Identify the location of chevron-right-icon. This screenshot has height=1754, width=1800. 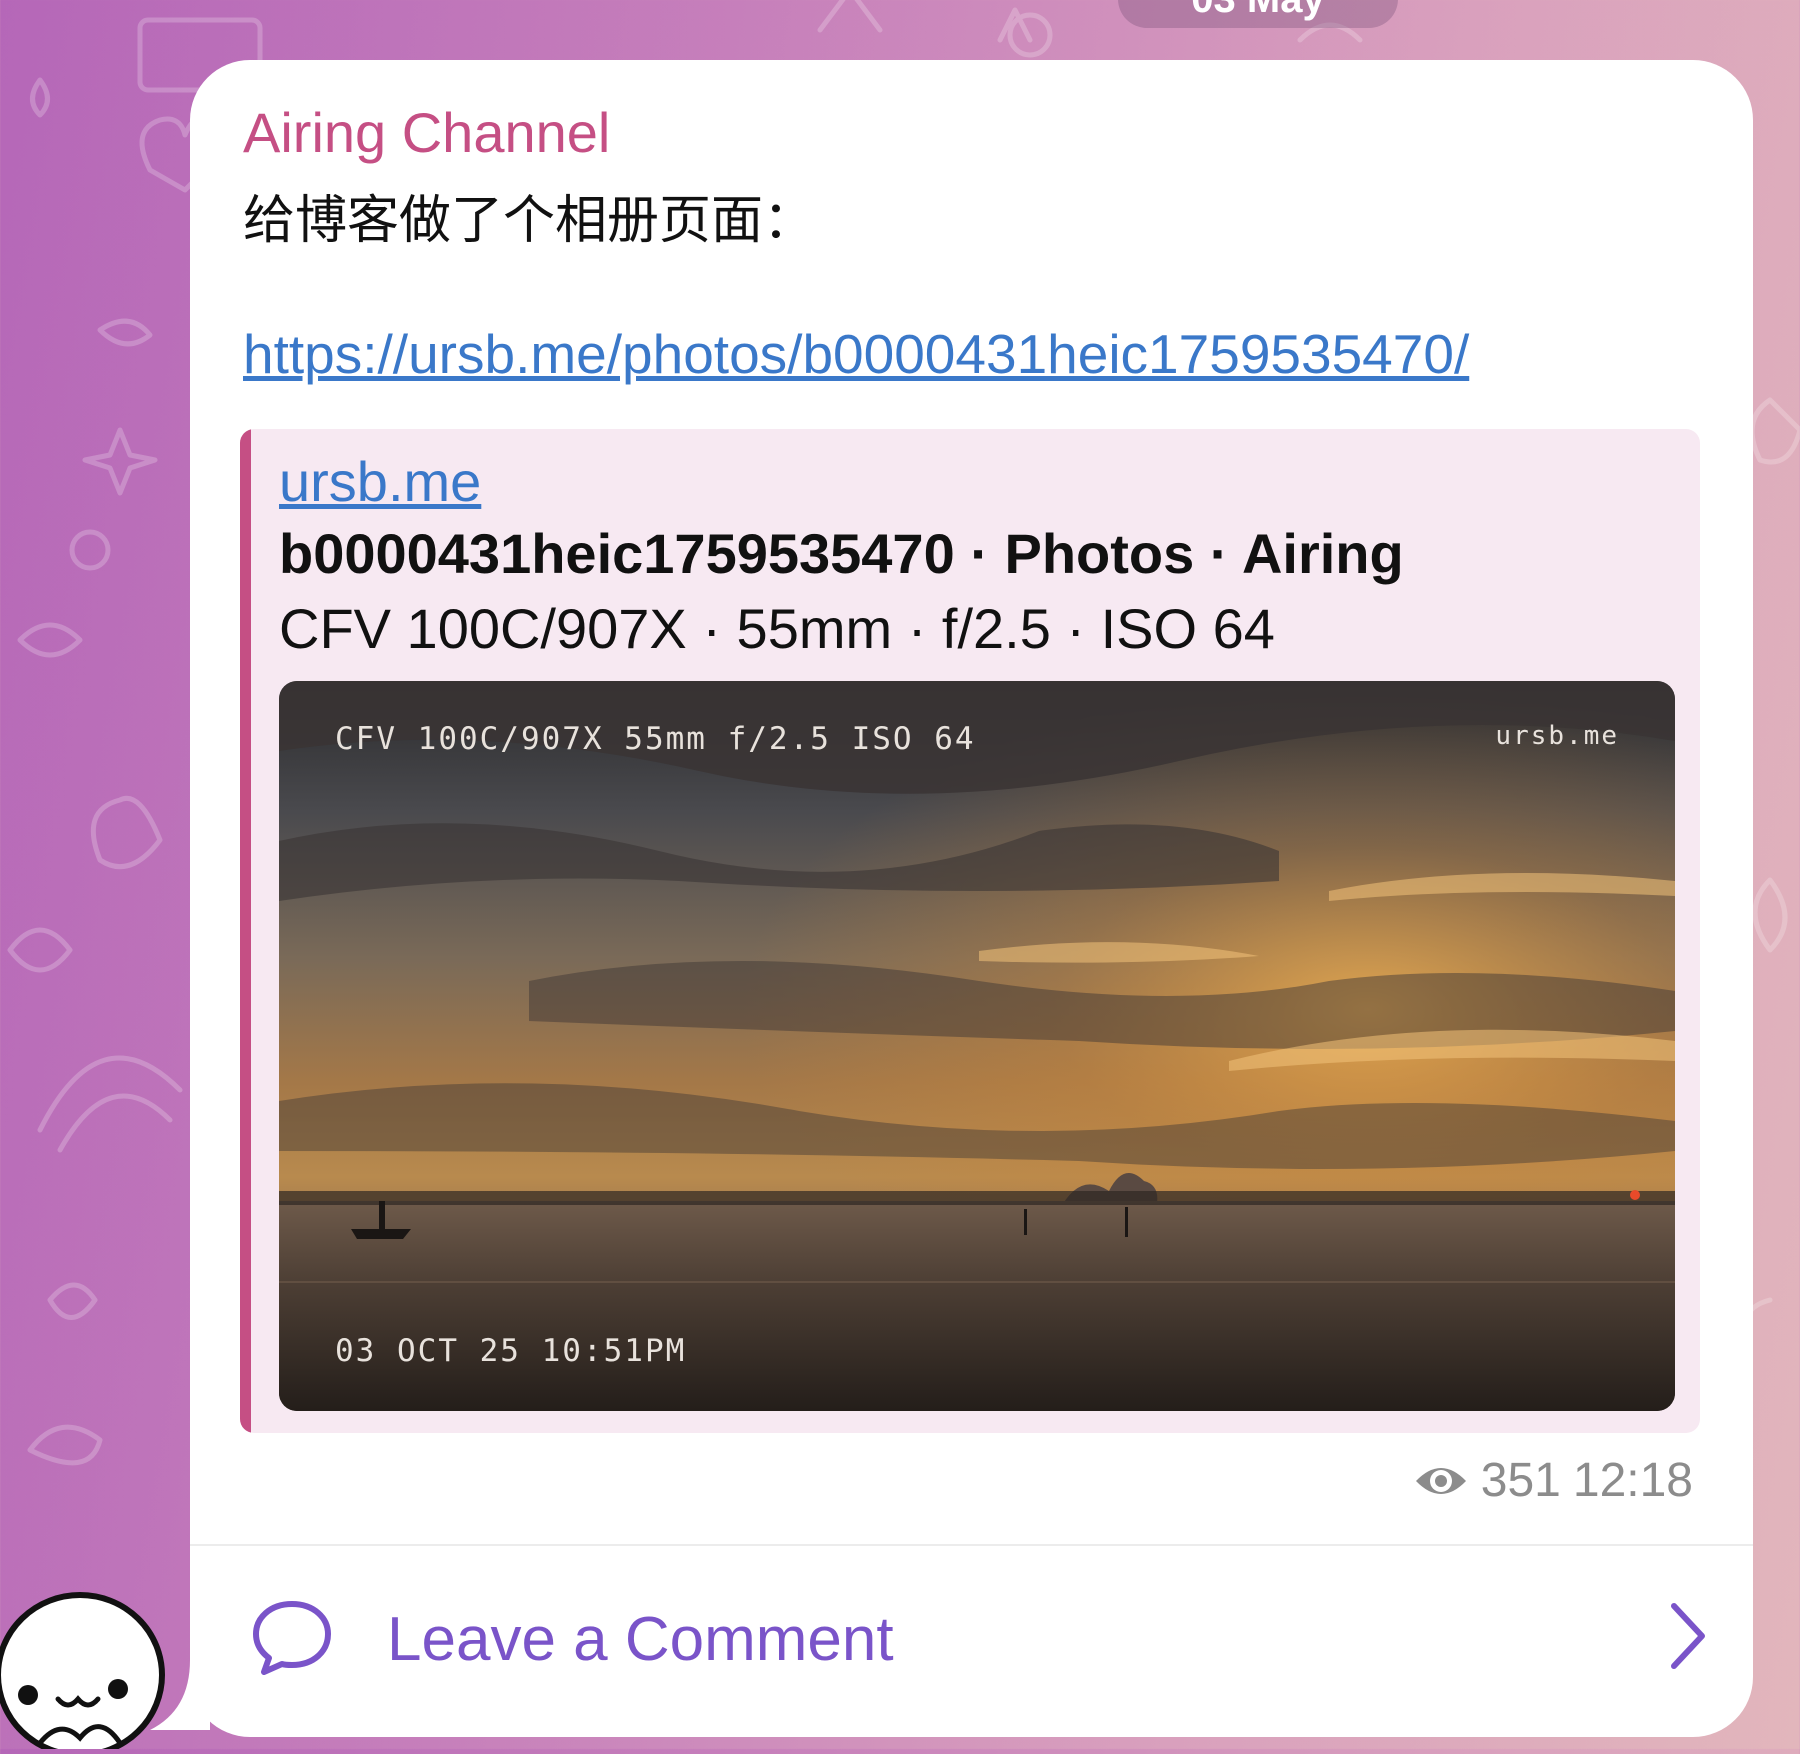
(1688, 1636).